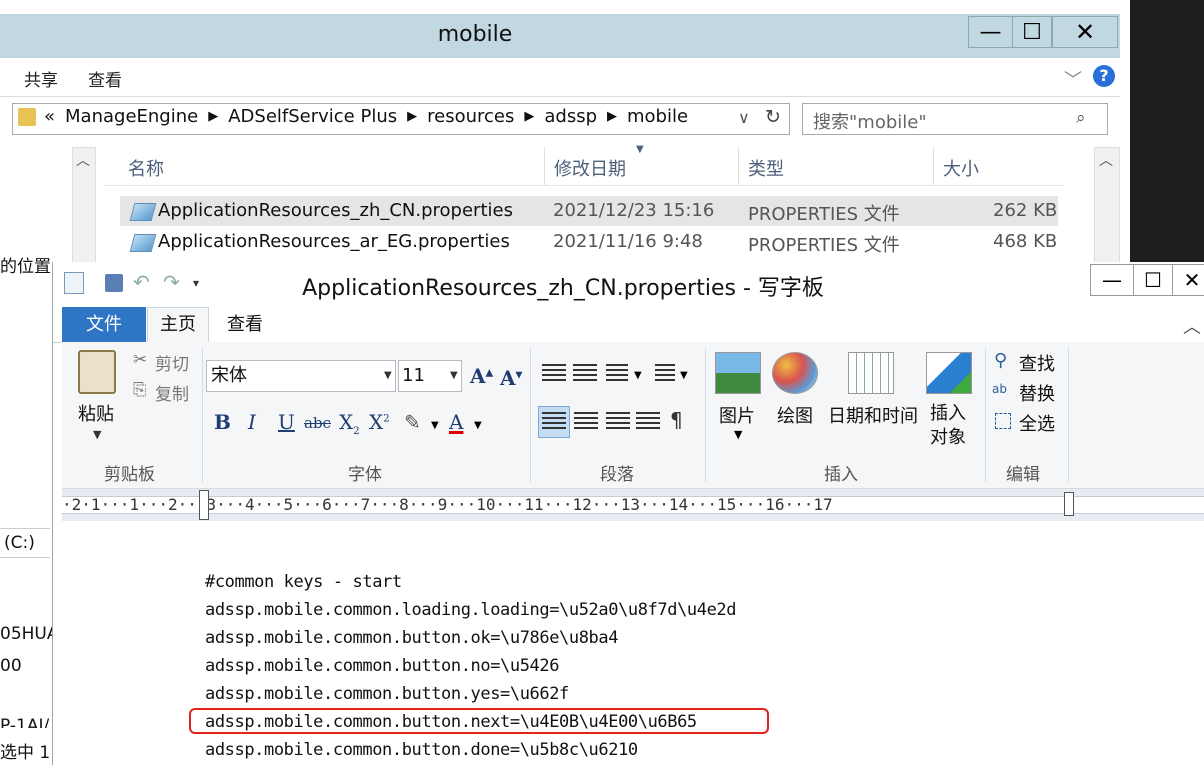 The image size is (1204, 765). I want to click on nav-pane-item: 的位置, so click(25, 264).